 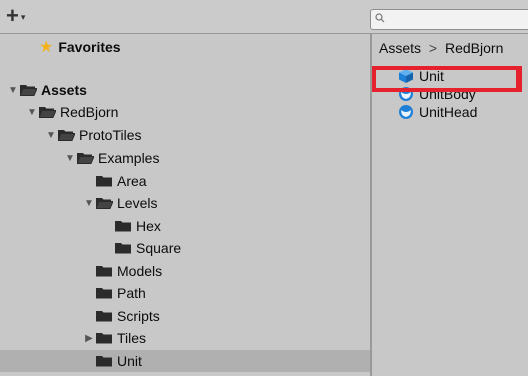 What do you see at coordinates (129, 361) in the screenshot?
I see `tree-row-label: Unit` at bounding box center [129, 361].